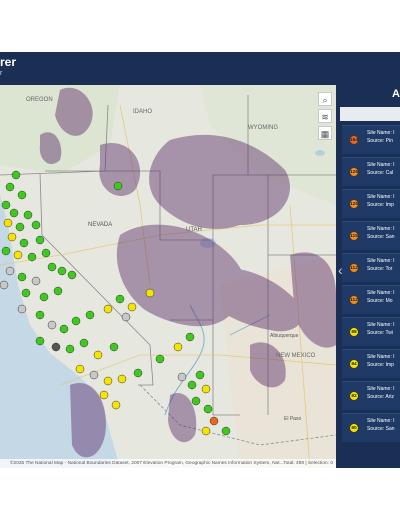  I want to click on list-item: 112 Site Name: I Source: Tor, so click(371, 267).